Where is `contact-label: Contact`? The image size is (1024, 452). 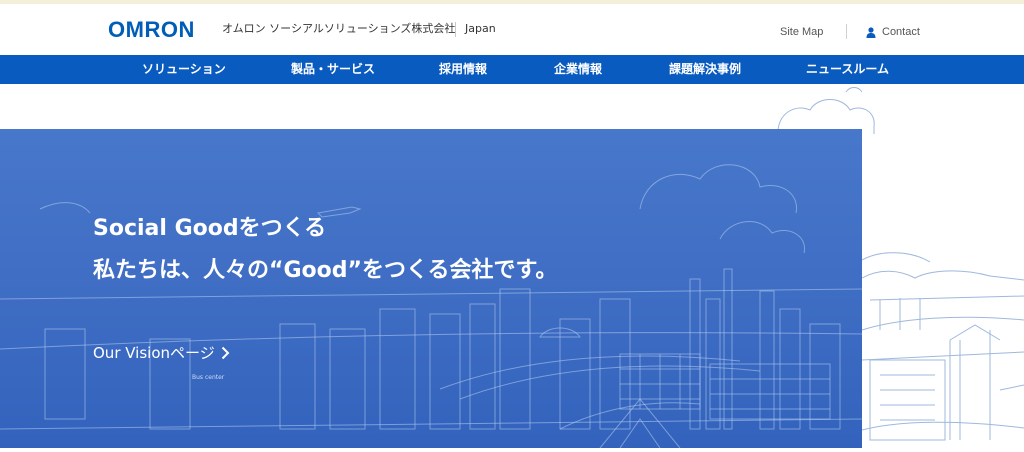
contact-label: Contact is located at coordinates (901, 32).